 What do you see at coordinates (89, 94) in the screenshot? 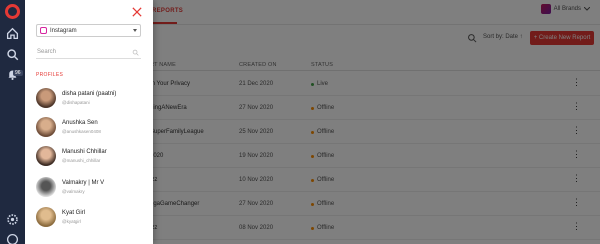
I see `profile-name: disha patani (paatni)` at bounding box center [89, 94].